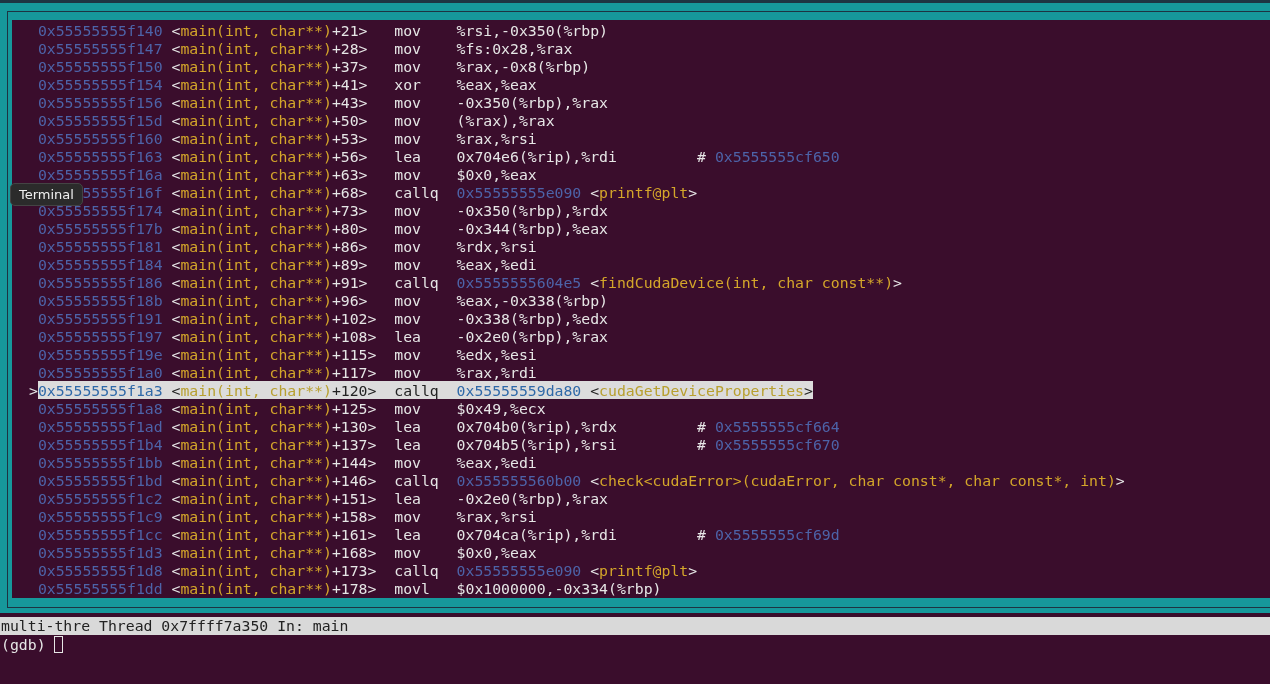  Describe the element at coordinates (438, 444) in the screenshot. I see `asm-line: 0x55555555f1b4 <main(int, char**)+137> lea 0x704b5(%rip),%rsi # 0x5555555cf670` at that location.